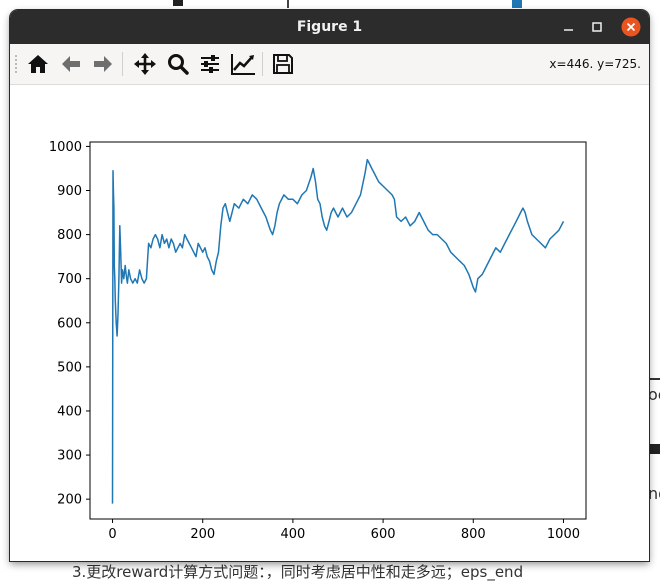 This screenshot has height=582, width=660. I want to click on cursor-coordinates: x=446. y=725., so click(595, 64).